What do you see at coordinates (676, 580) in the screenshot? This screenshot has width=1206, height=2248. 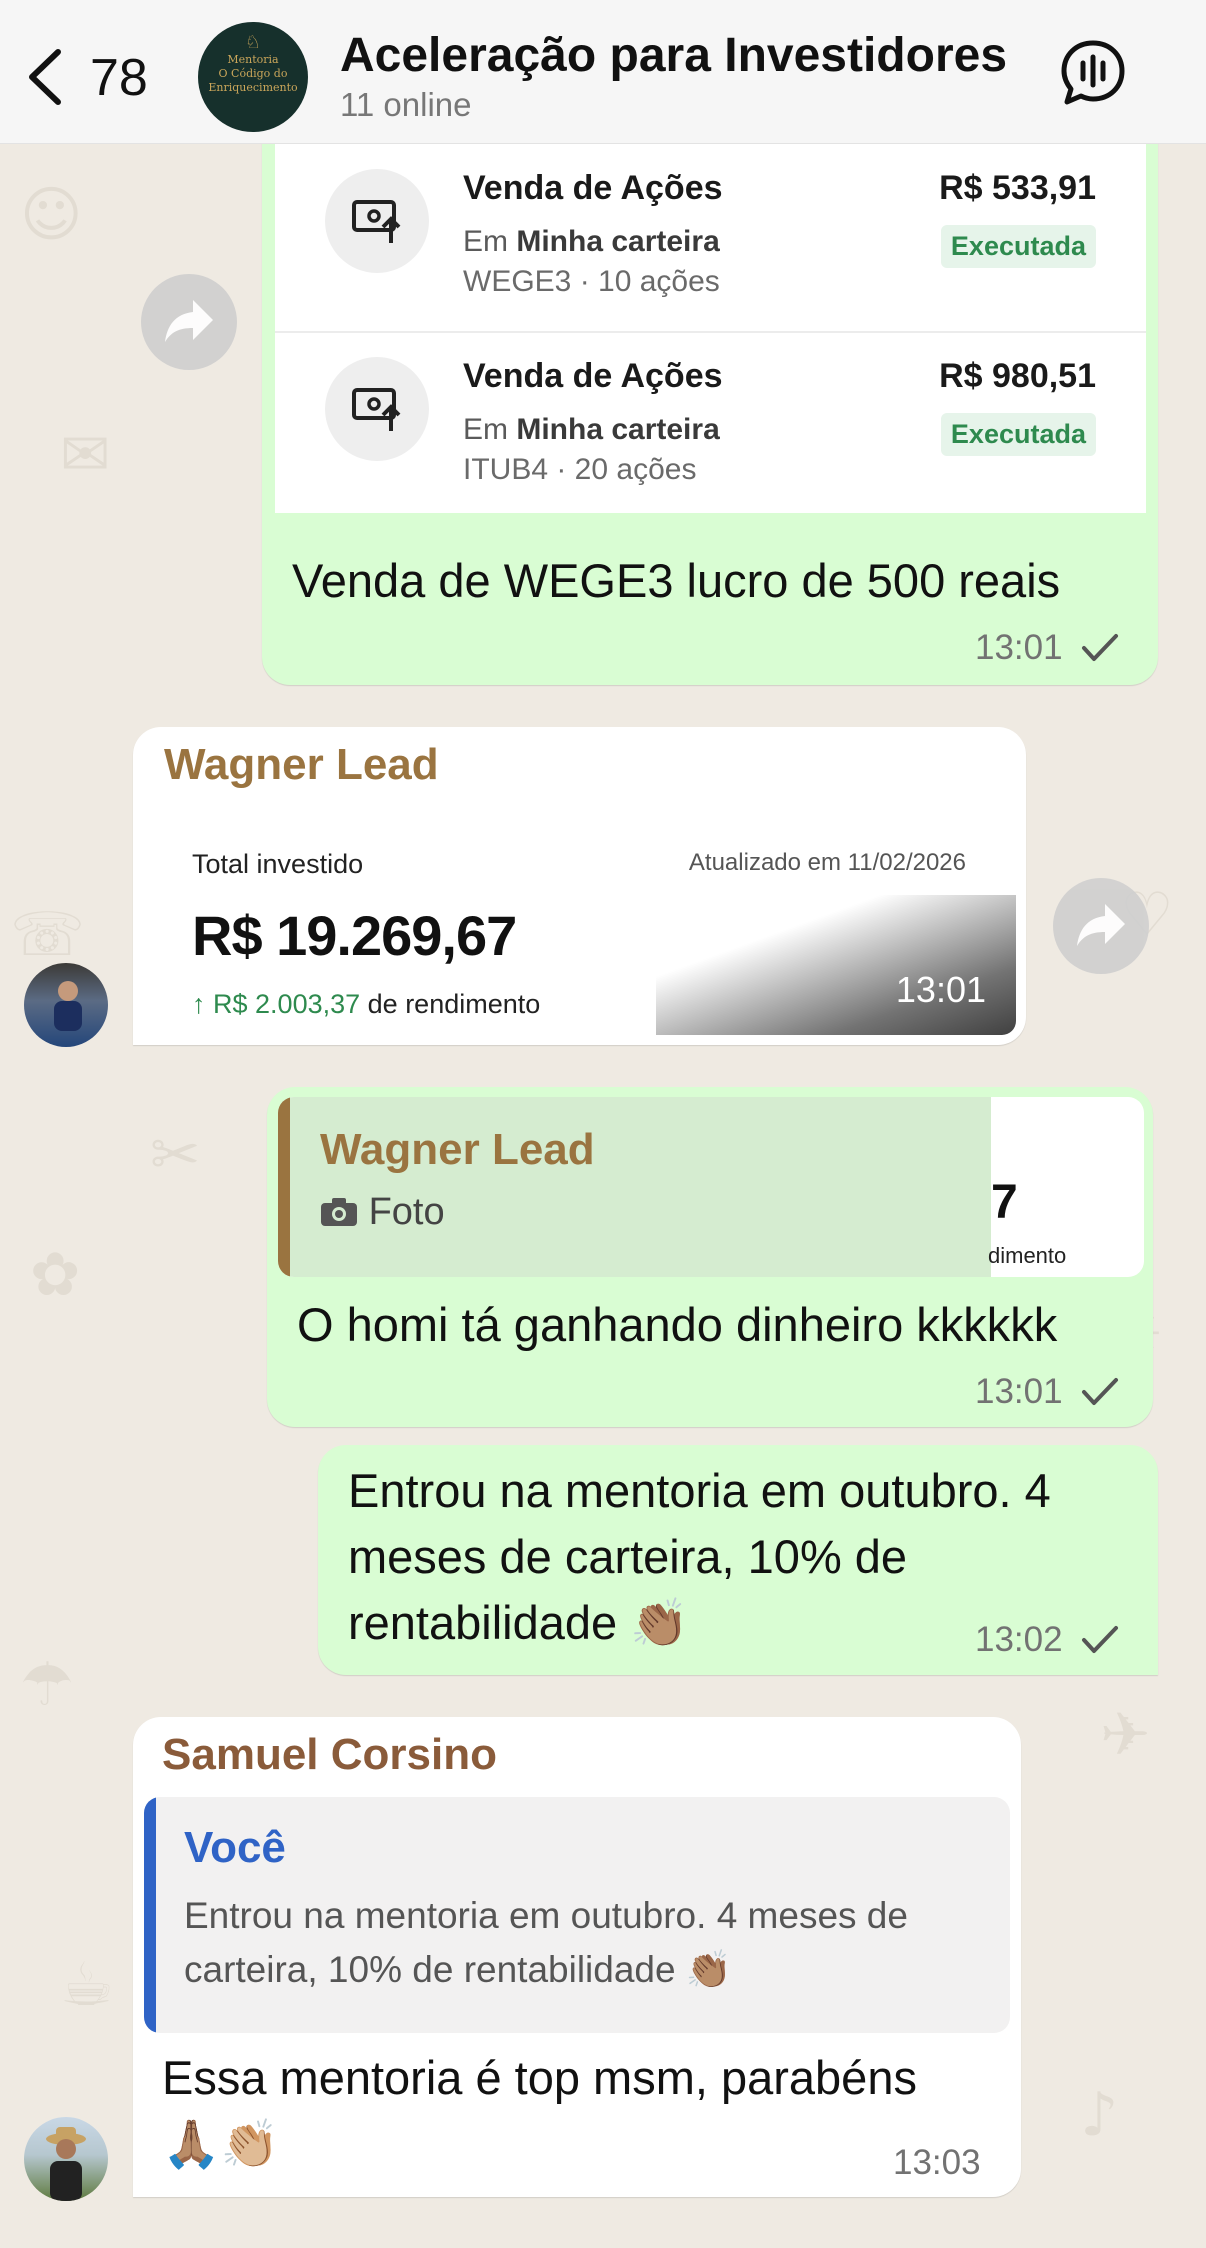 I see `message-text: Venda de WEGE3 lucro de 500 reais` at bounding box center [676, 580].